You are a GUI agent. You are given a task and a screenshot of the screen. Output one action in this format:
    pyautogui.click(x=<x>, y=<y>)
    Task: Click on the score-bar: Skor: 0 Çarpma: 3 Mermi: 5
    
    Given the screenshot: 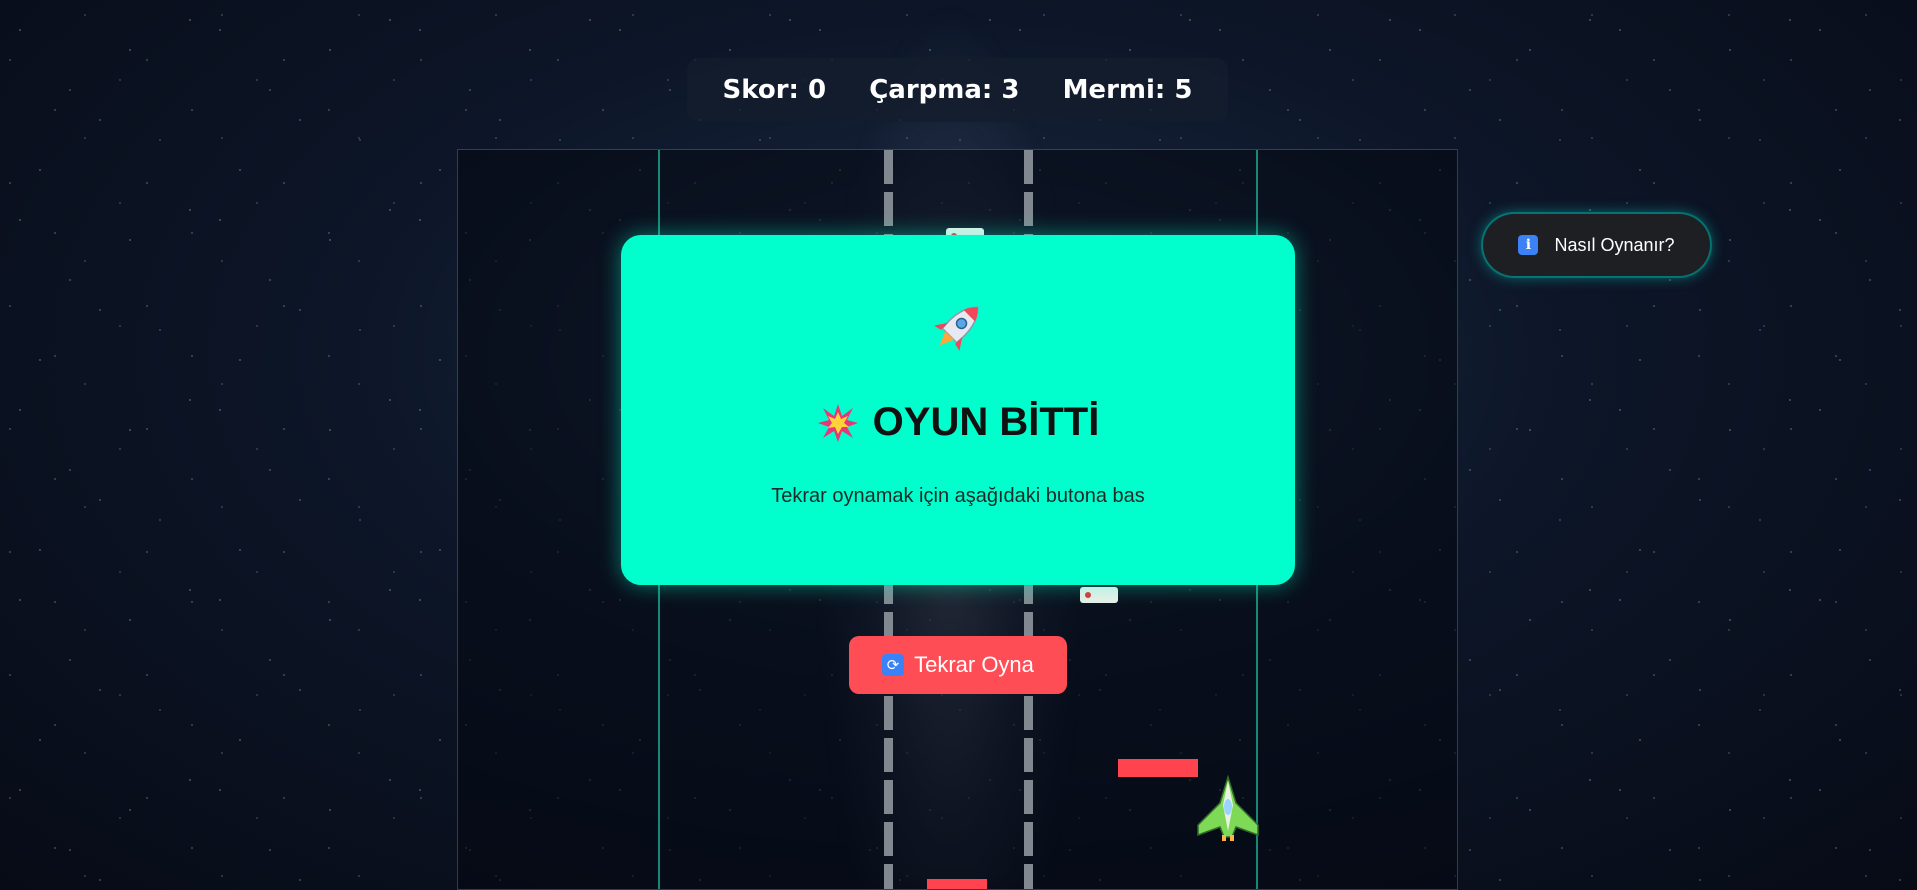 What is the action you would take?
    pyautogui.click(x=957, y=90)
    